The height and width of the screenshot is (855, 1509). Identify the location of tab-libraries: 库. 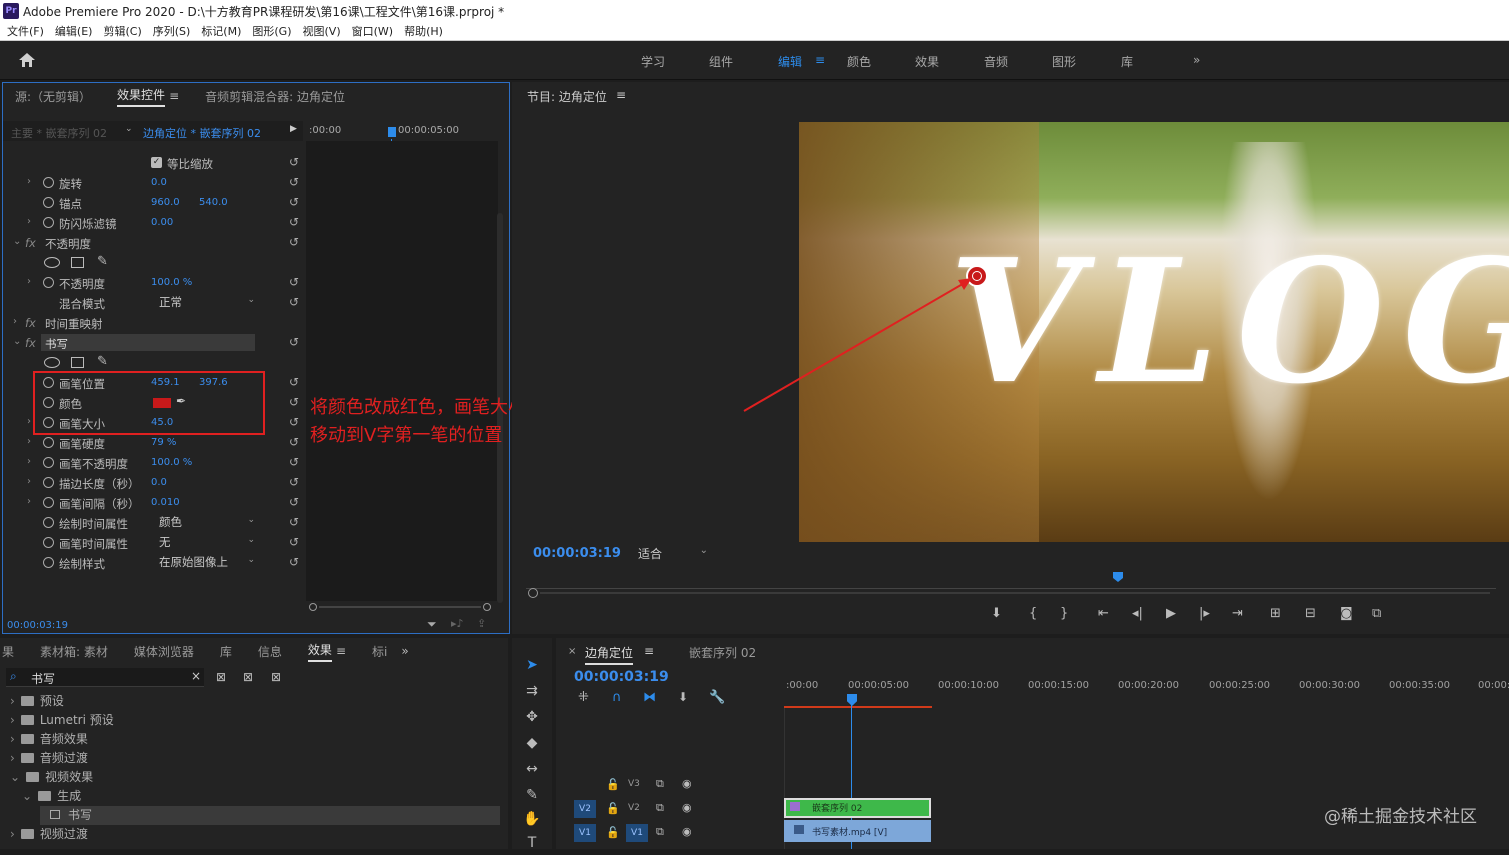
(226, 651).